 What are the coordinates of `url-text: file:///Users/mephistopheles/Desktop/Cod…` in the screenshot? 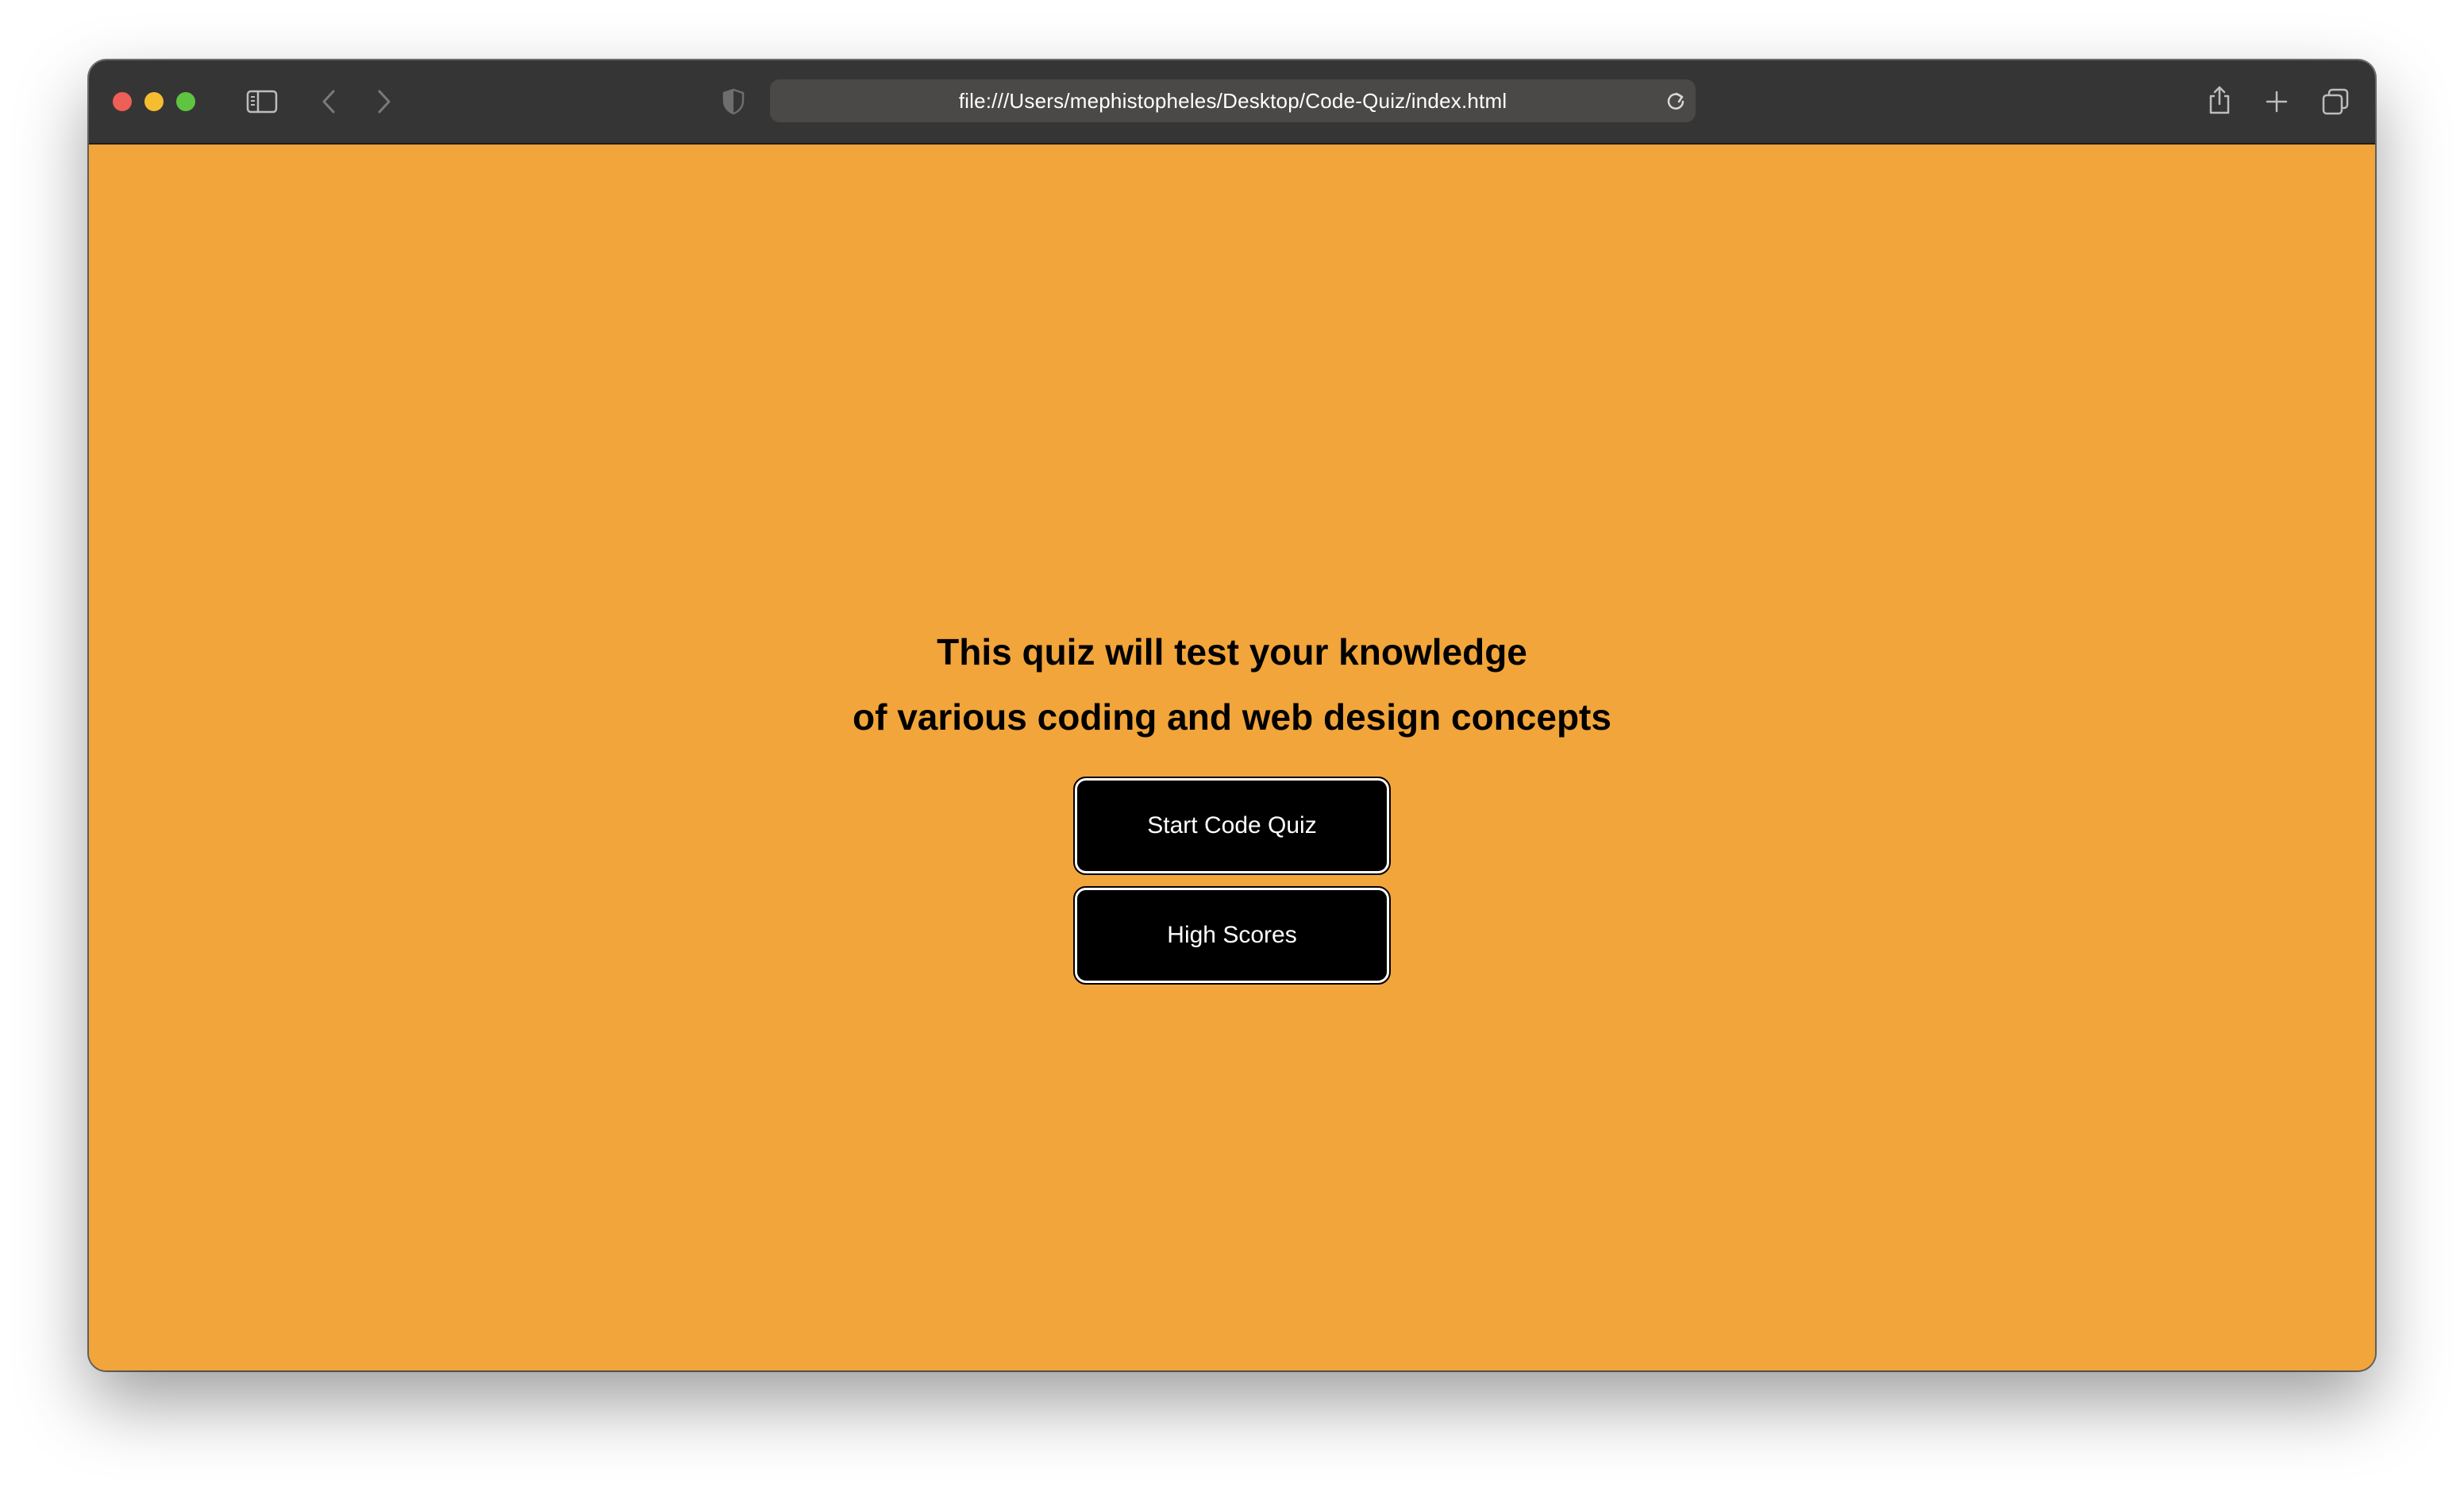 It's located at (1232, 100).